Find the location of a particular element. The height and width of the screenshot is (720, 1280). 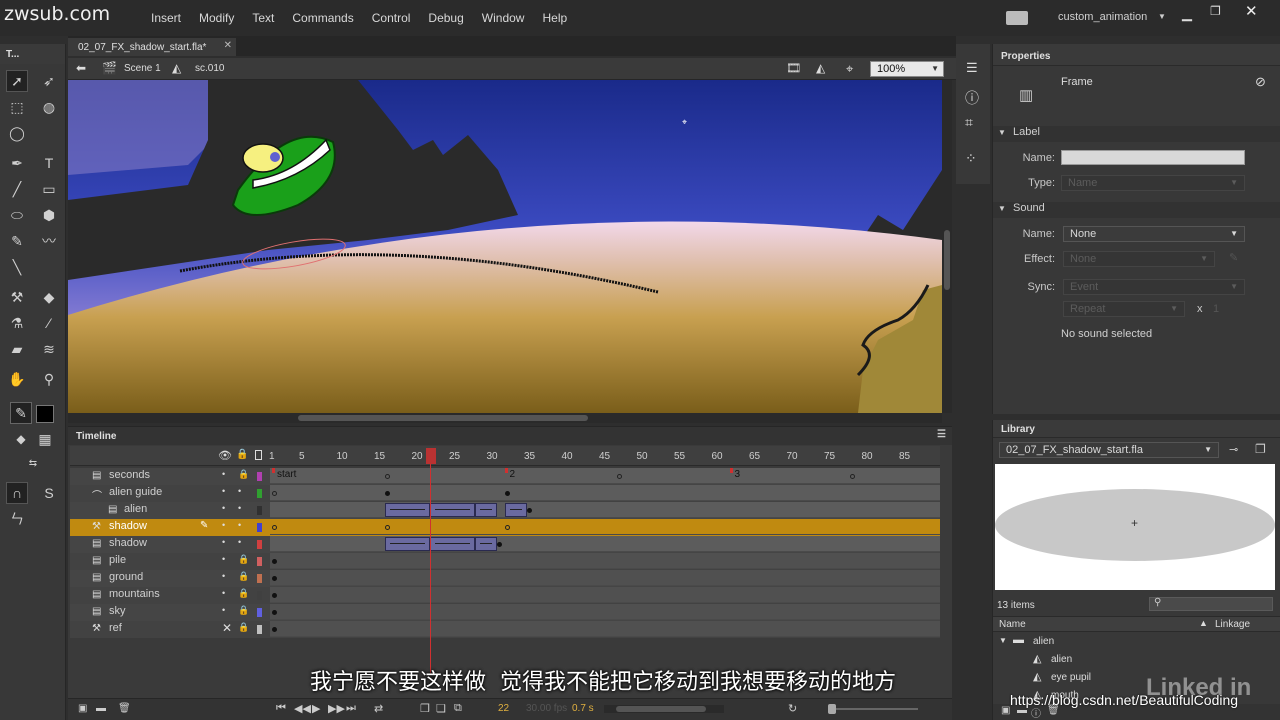

layer-row-alien: ▤ alien • • is located at coordinates (505, 510).